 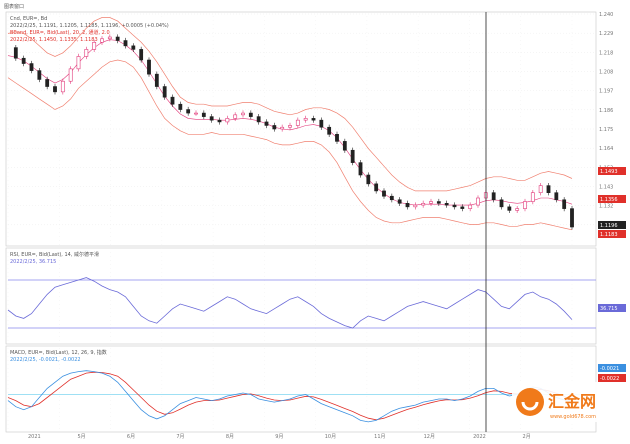 I want to click on watermark-text: 汇金网, so click(x=572, y=401).